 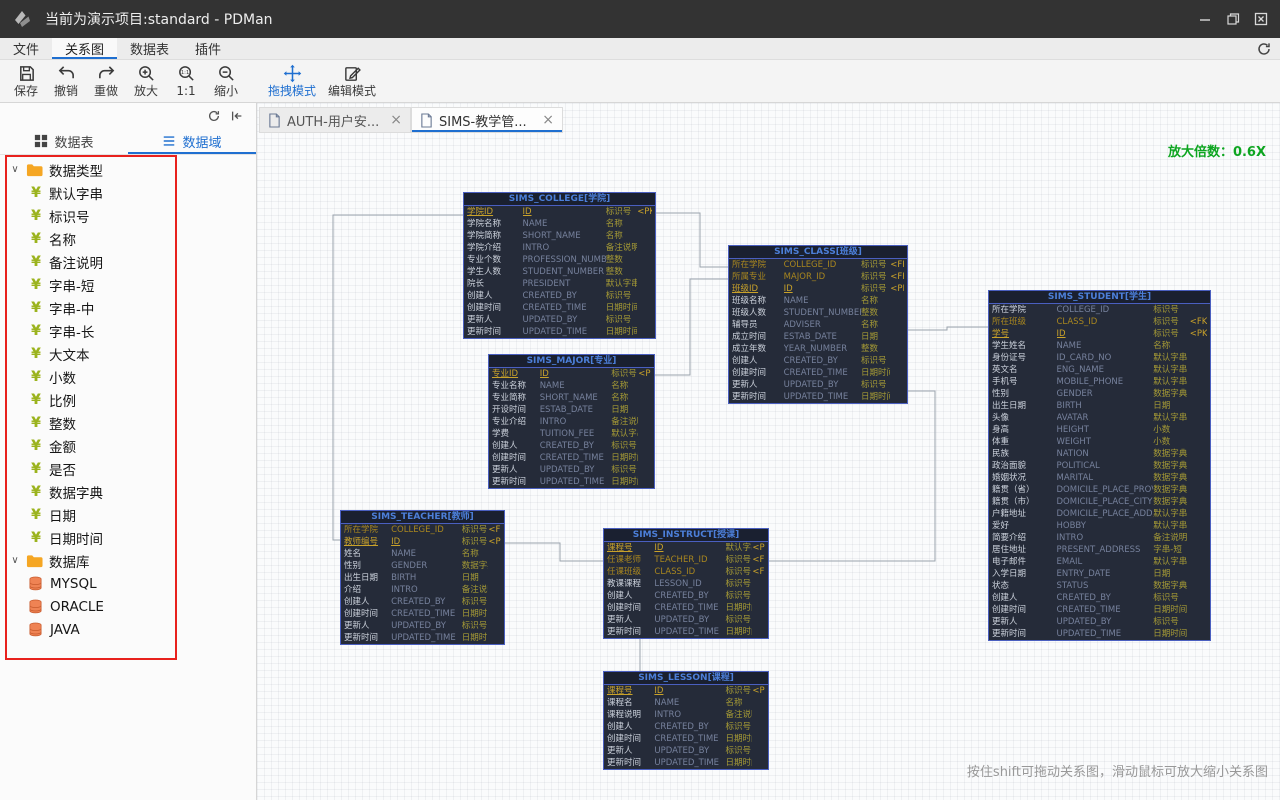 I want to click on tree-item-datatype: ¥ 日期时间, so click(x=128, y=537).